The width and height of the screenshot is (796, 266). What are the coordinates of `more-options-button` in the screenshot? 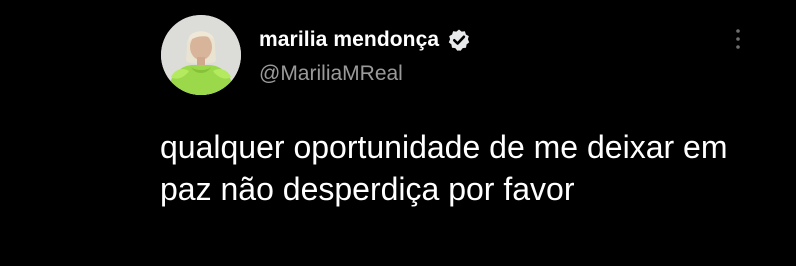 It's located at (738, 39).